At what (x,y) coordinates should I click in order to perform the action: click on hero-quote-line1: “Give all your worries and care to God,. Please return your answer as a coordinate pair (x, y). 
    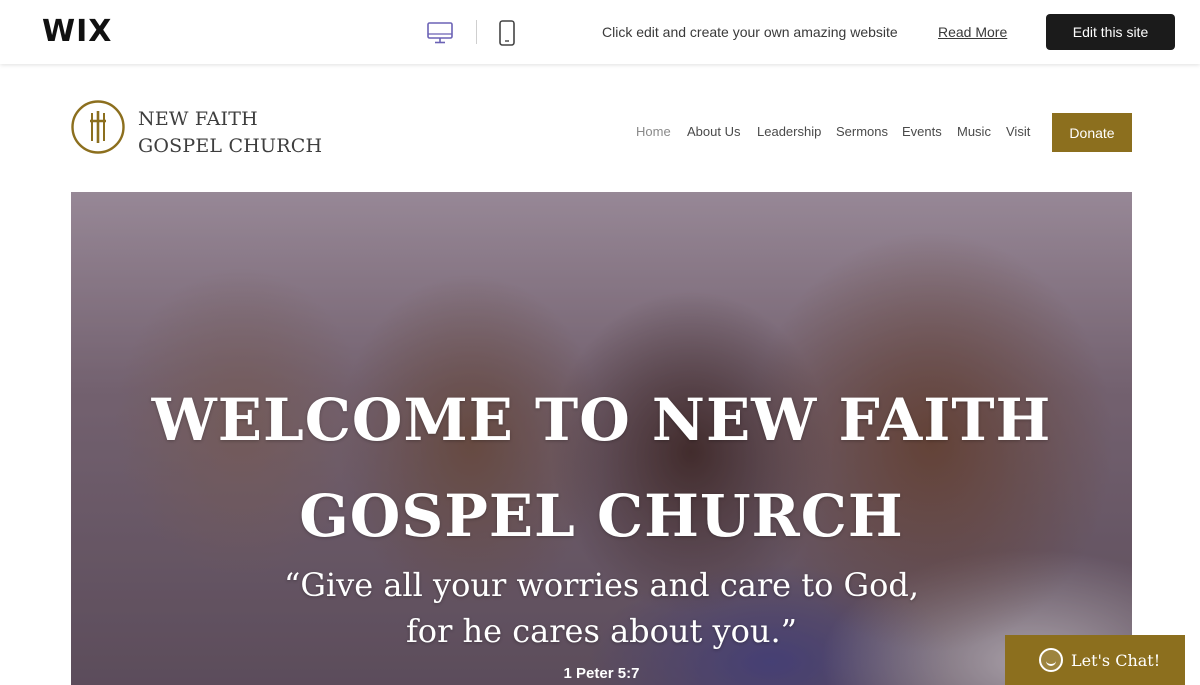
    Looking at the image, I should click on (601, 585).